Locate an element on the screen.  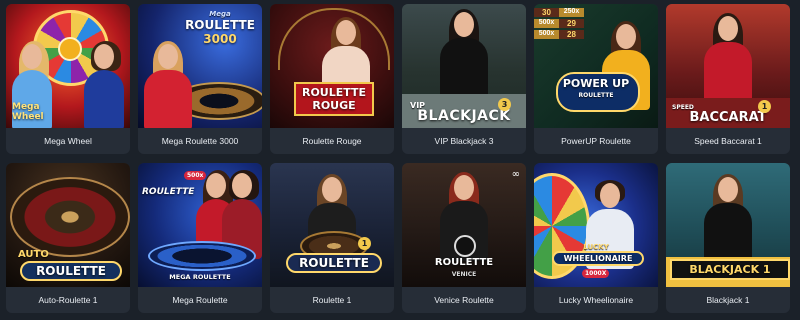
link-icon: ∞ is located at coordinates (515, 174).